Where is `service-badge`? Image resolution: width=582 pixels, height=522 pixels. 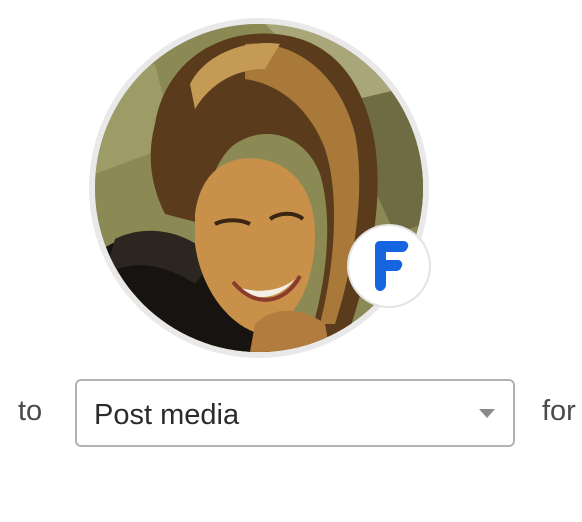 service-badge is located at coordinates (389, 266).